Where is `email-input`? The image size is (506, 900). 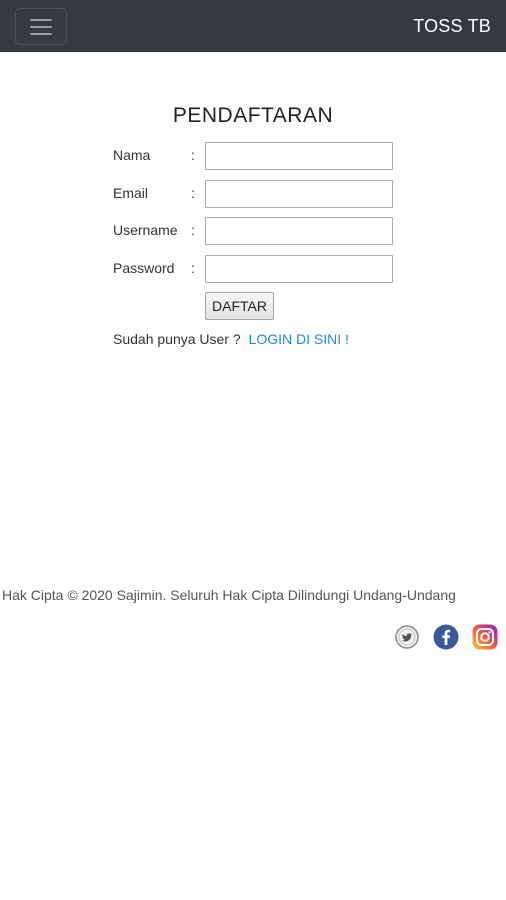 email-input is located at coordinates (299, 194).